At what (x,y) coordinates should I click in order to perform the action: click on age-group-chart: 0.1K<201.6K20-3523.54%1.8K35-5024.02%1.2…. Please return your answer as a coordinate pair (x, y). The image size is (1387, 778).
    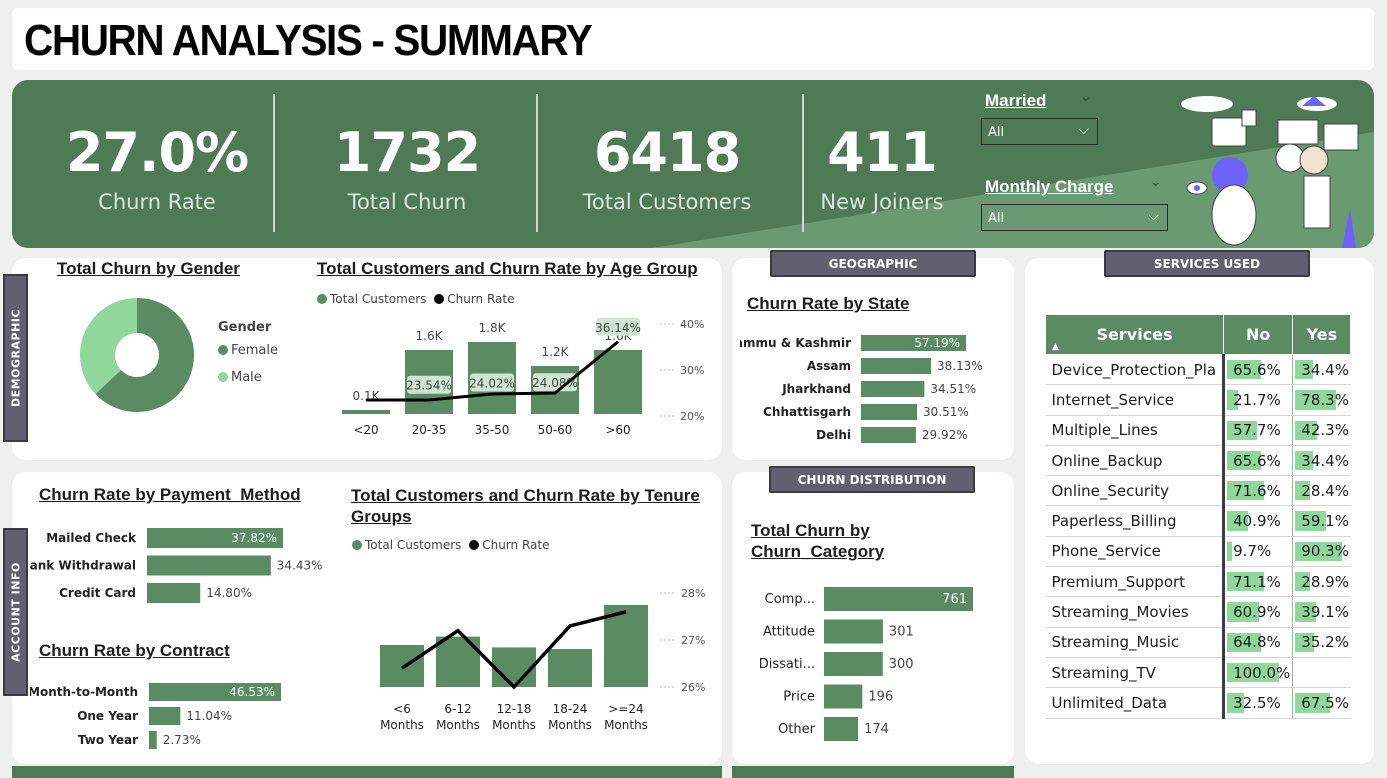
    Looking at the image, I should click on (523, 377).